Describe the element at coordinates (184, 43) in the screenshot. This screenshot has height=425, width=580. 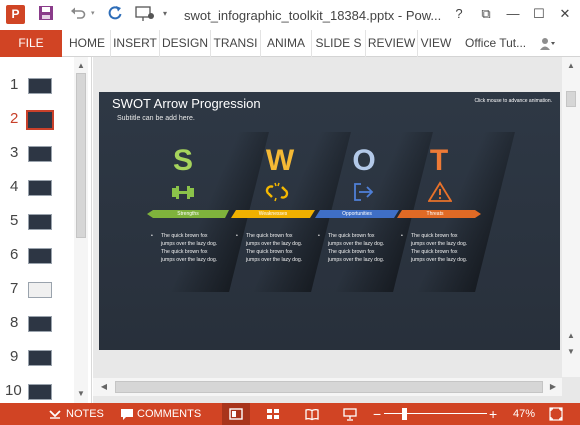
I see `tab-design: DESIGN` at that location.